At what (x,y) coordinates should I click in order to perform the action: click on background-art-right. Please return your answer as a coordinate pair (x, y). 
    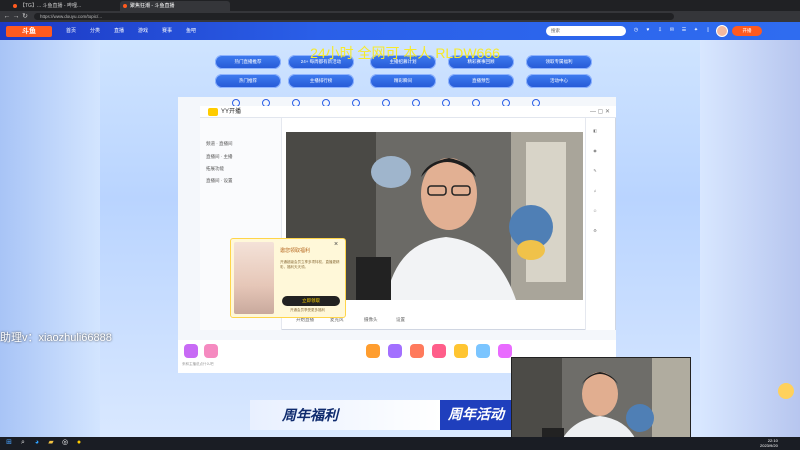
    Looking at the image, I should click on (750, 238).